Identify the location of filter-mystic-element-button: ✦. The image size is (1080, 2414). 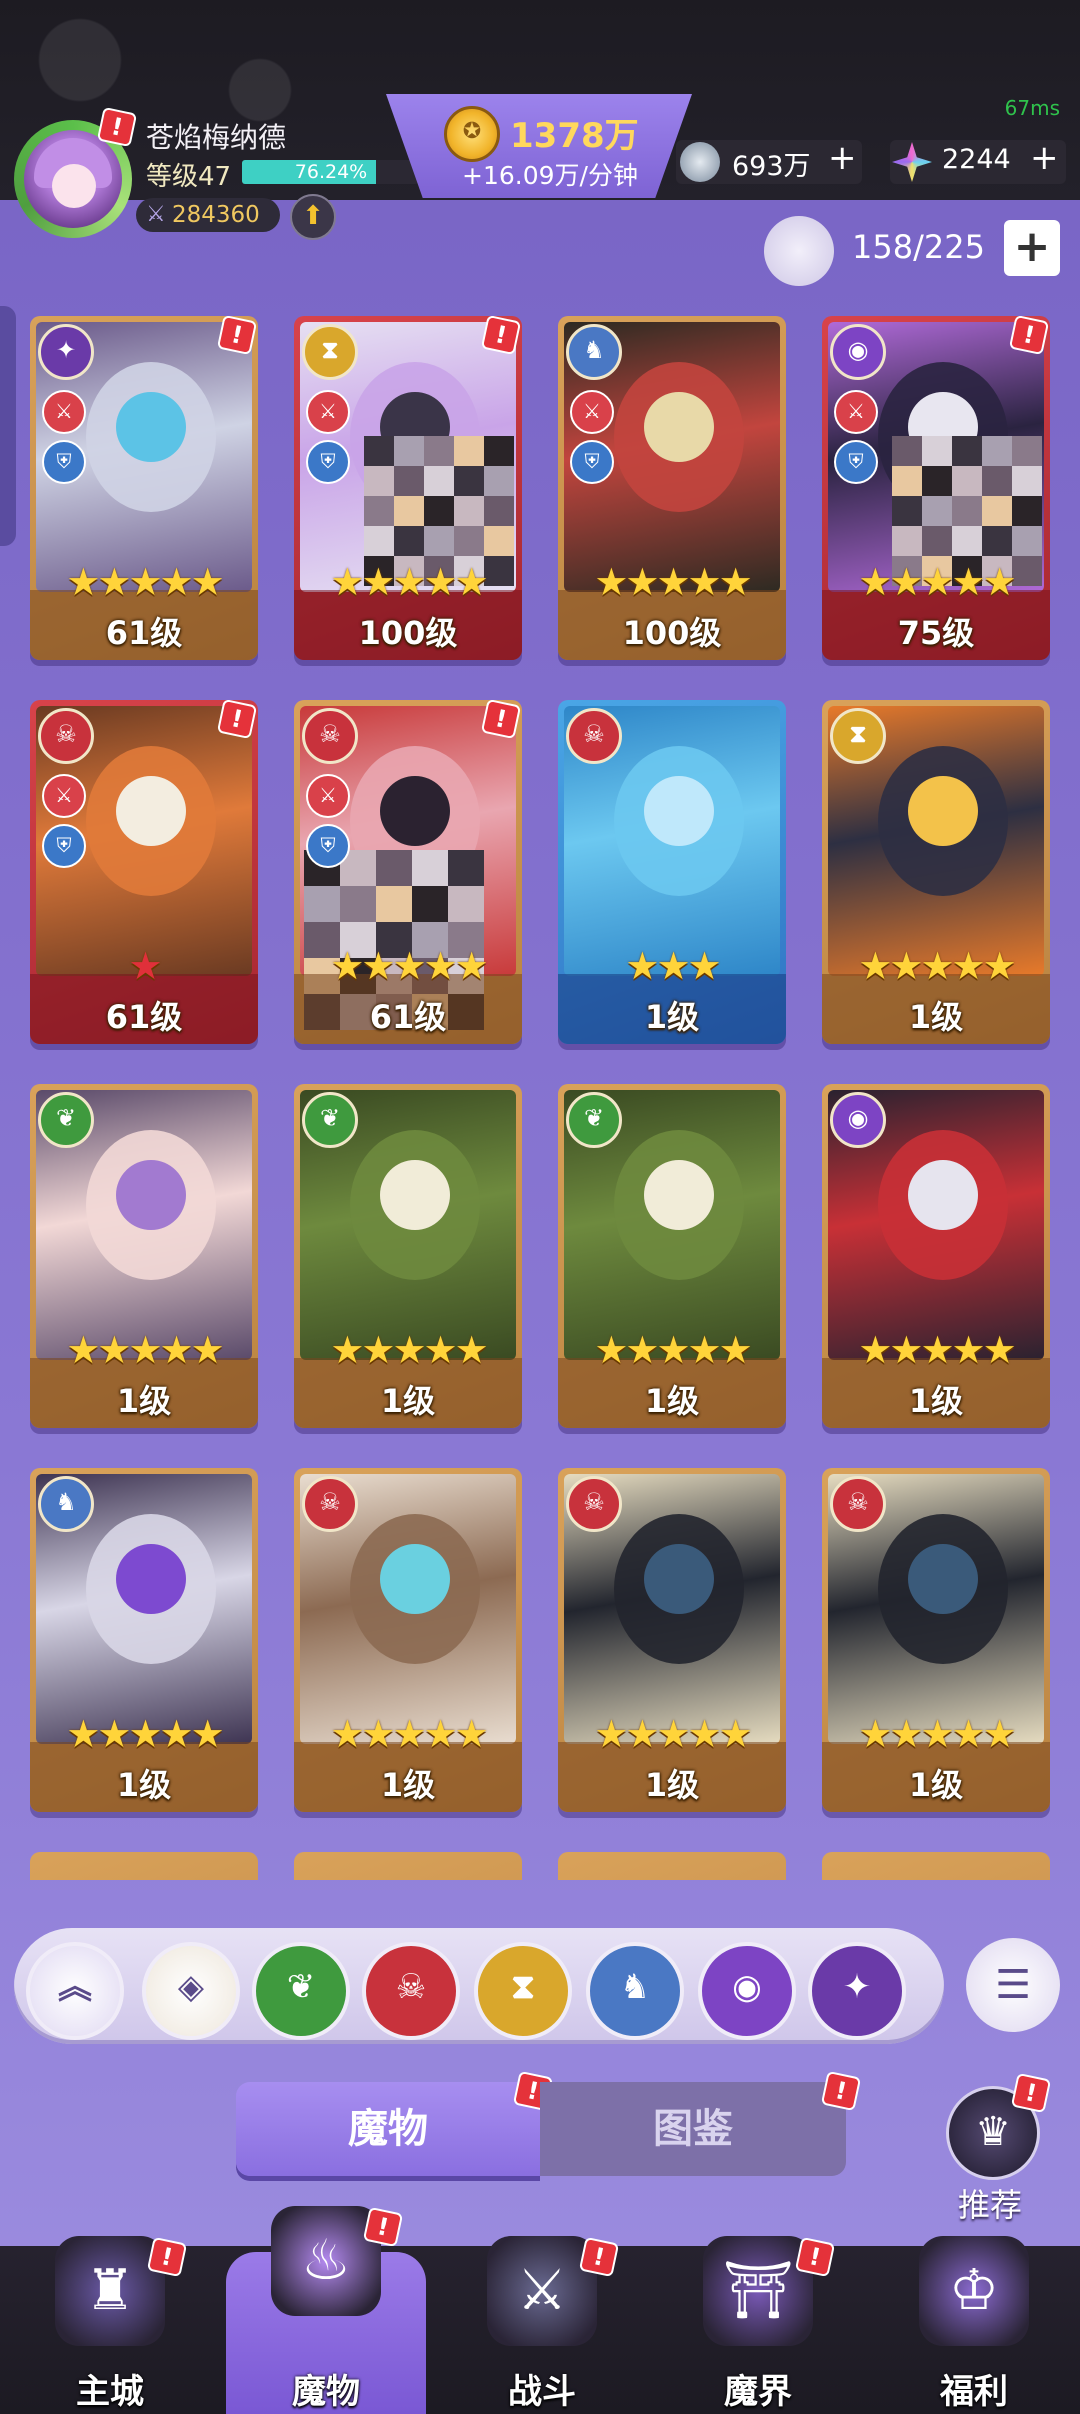
(857, 1991).